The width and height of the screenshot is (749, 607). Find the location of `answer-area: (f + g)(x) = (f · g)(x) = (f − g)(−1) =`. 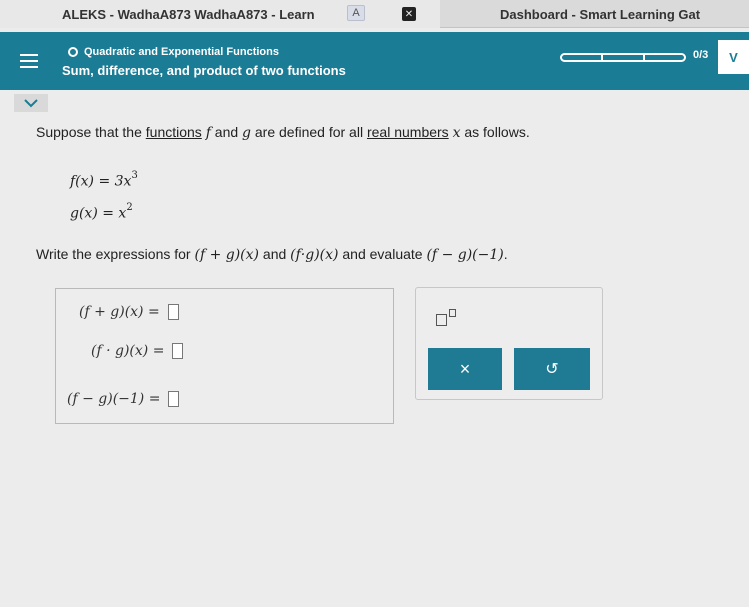

answer-area: (f + g)(x) = (f · g)(x) = (f − g)(−1) = is located at coordinates (224, 356).